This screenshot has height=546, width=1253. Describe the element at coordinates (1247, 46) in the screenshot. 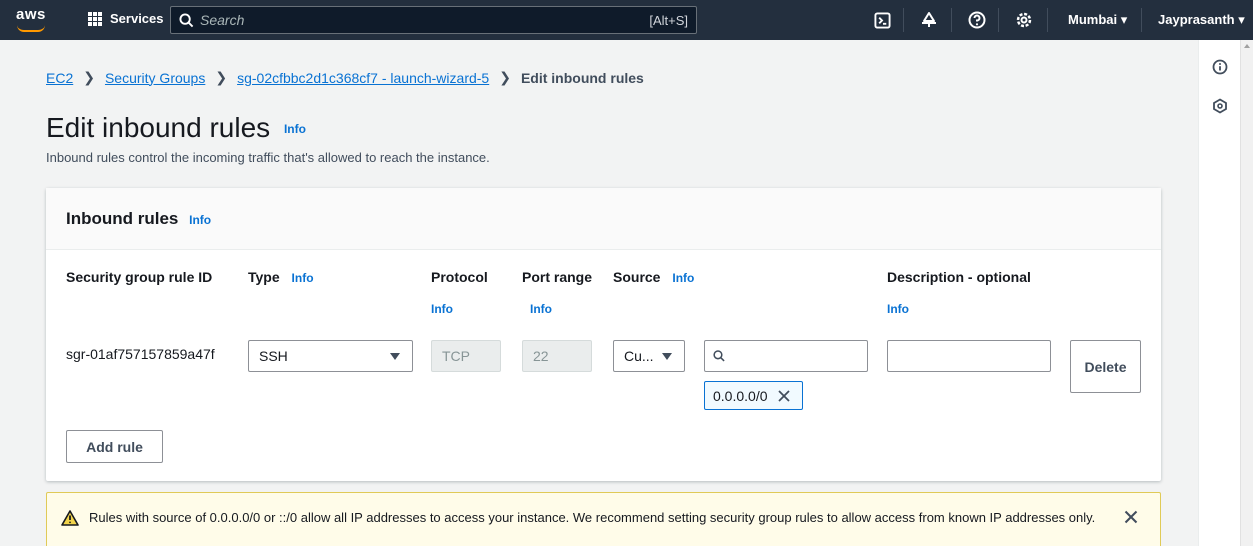

I see `scroll-up-arrow-icon` at that location.